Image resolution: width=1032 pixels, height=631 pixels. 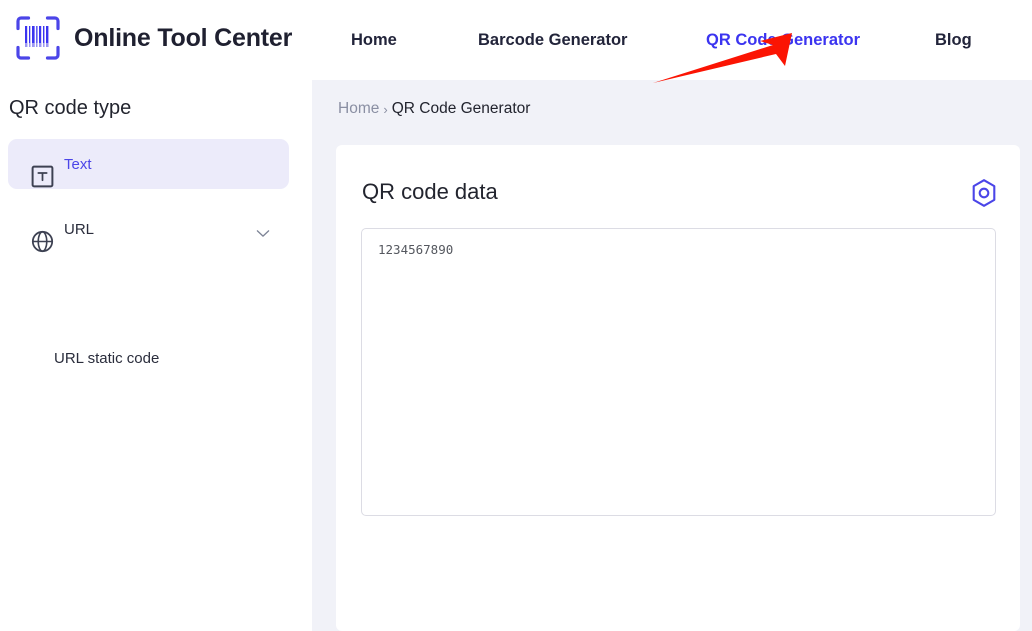 What do you see at coordinates (148, 229) in the screenshot?
I see `sidebar-item-url: URL` at bounding box center [148, 229].